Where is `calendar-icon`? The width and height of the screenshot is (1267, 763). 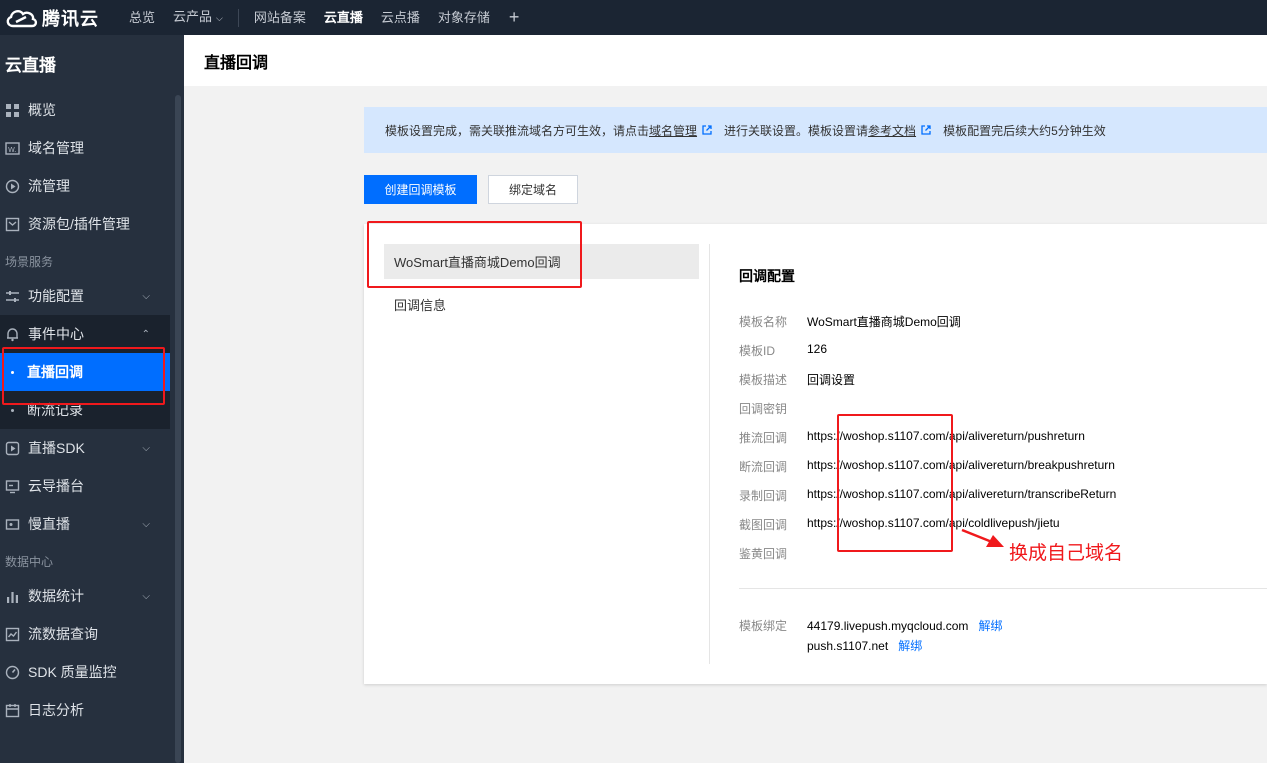
calendar-icon is located at coordinates (12, 710).